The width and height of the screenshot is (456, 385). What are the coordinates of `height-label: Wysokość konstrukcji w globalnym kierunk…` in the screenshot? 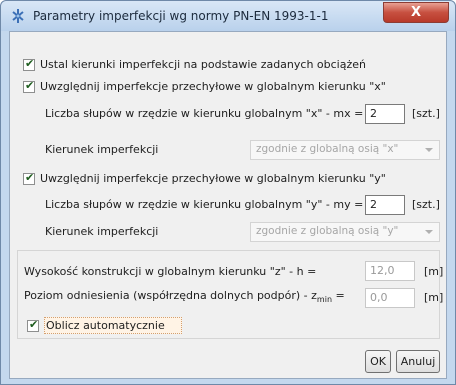 It's located at (170, 271).